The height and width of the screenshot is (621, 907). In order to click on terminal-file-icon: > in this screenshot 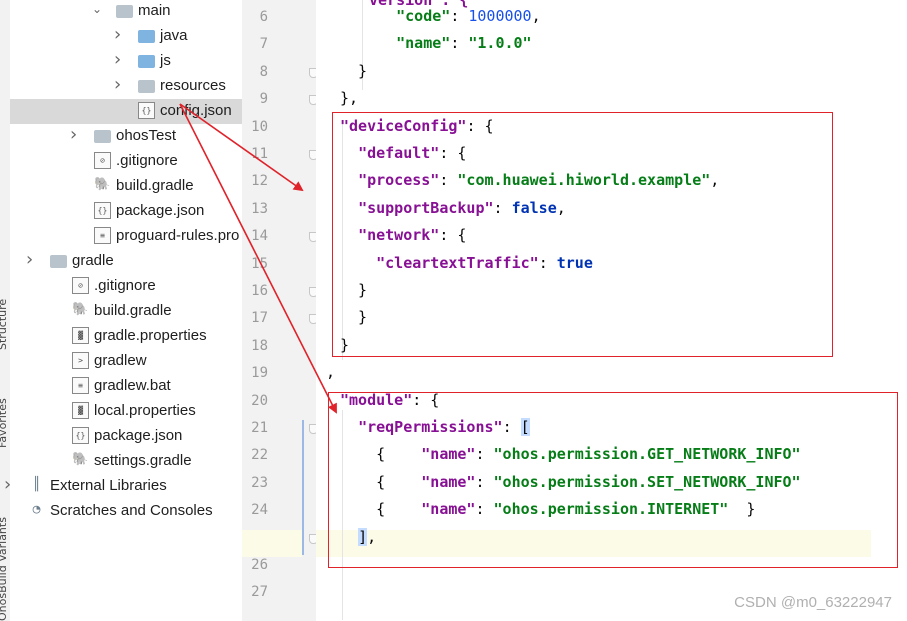, I will do `click(80, 360)`.